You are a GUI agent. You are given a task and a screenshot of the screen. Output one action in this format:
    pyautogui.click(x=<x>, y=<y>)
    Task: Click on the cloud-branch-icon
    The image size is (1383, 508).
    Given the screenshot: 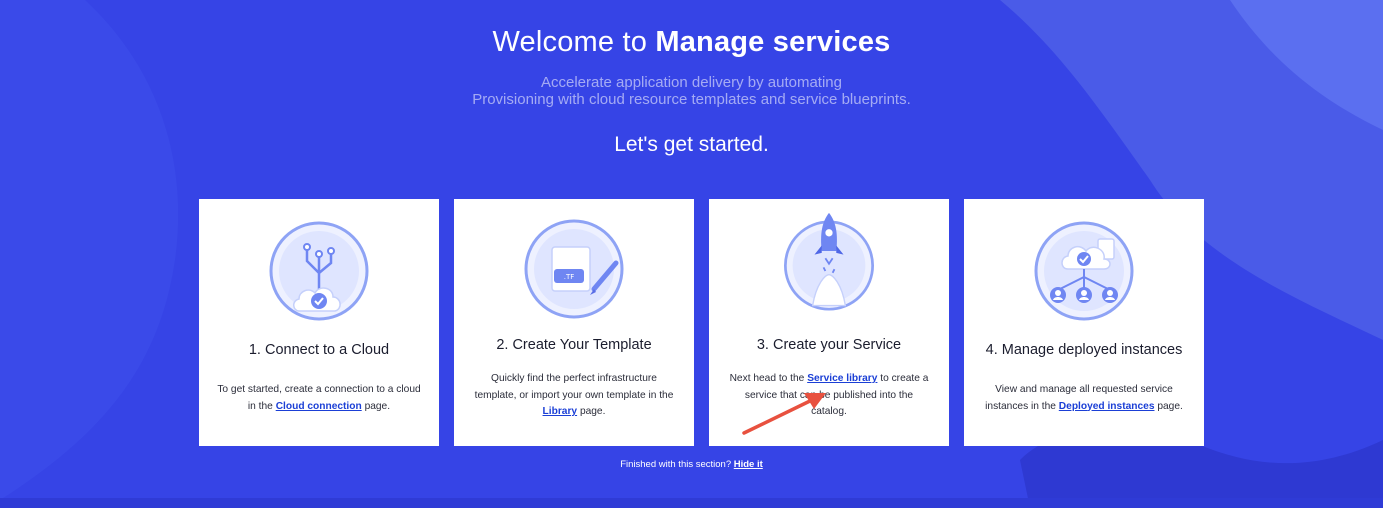 What is the action you would take?
    pyautogui.click(x=319, y=271)
    